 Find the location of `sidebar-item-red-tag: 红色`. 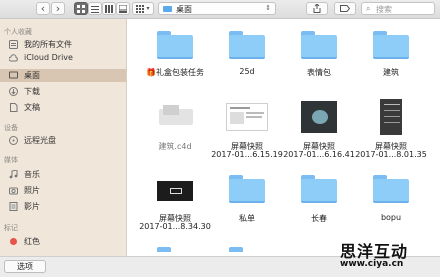

sidebar-item-red-tag: 红色 is located at coordinates (63, 241).